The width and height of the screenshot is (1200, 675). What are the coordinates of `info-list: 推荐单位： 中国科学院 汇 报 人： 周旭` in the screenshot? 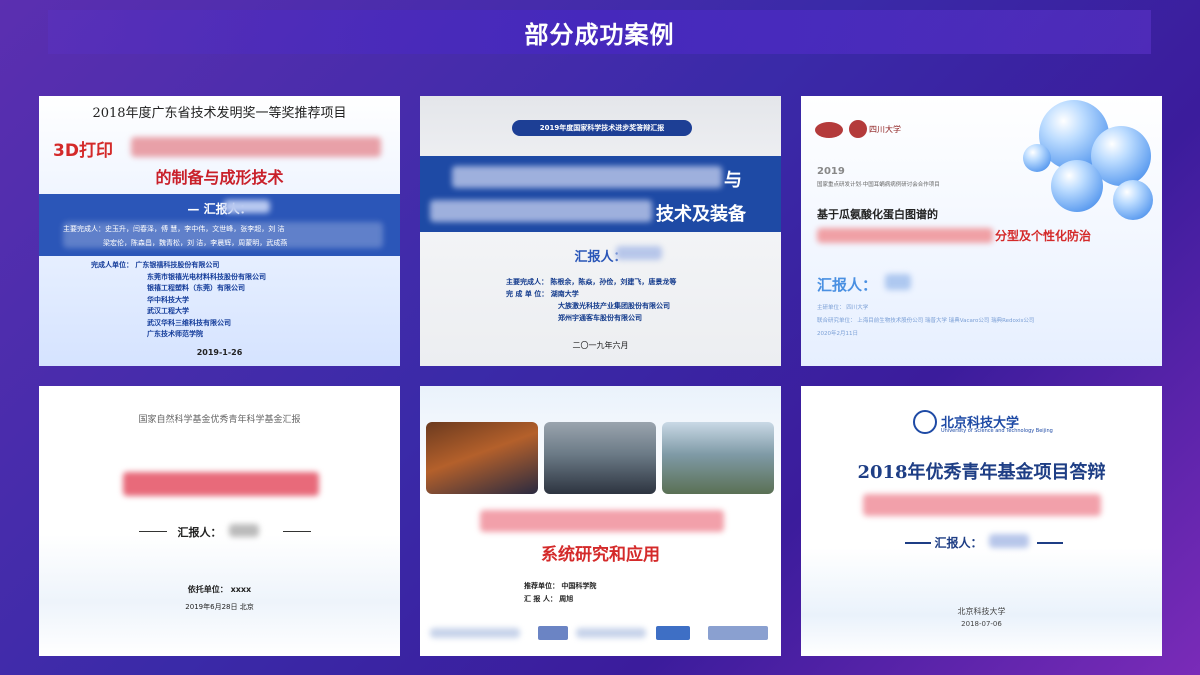 It's located at (560, 593).